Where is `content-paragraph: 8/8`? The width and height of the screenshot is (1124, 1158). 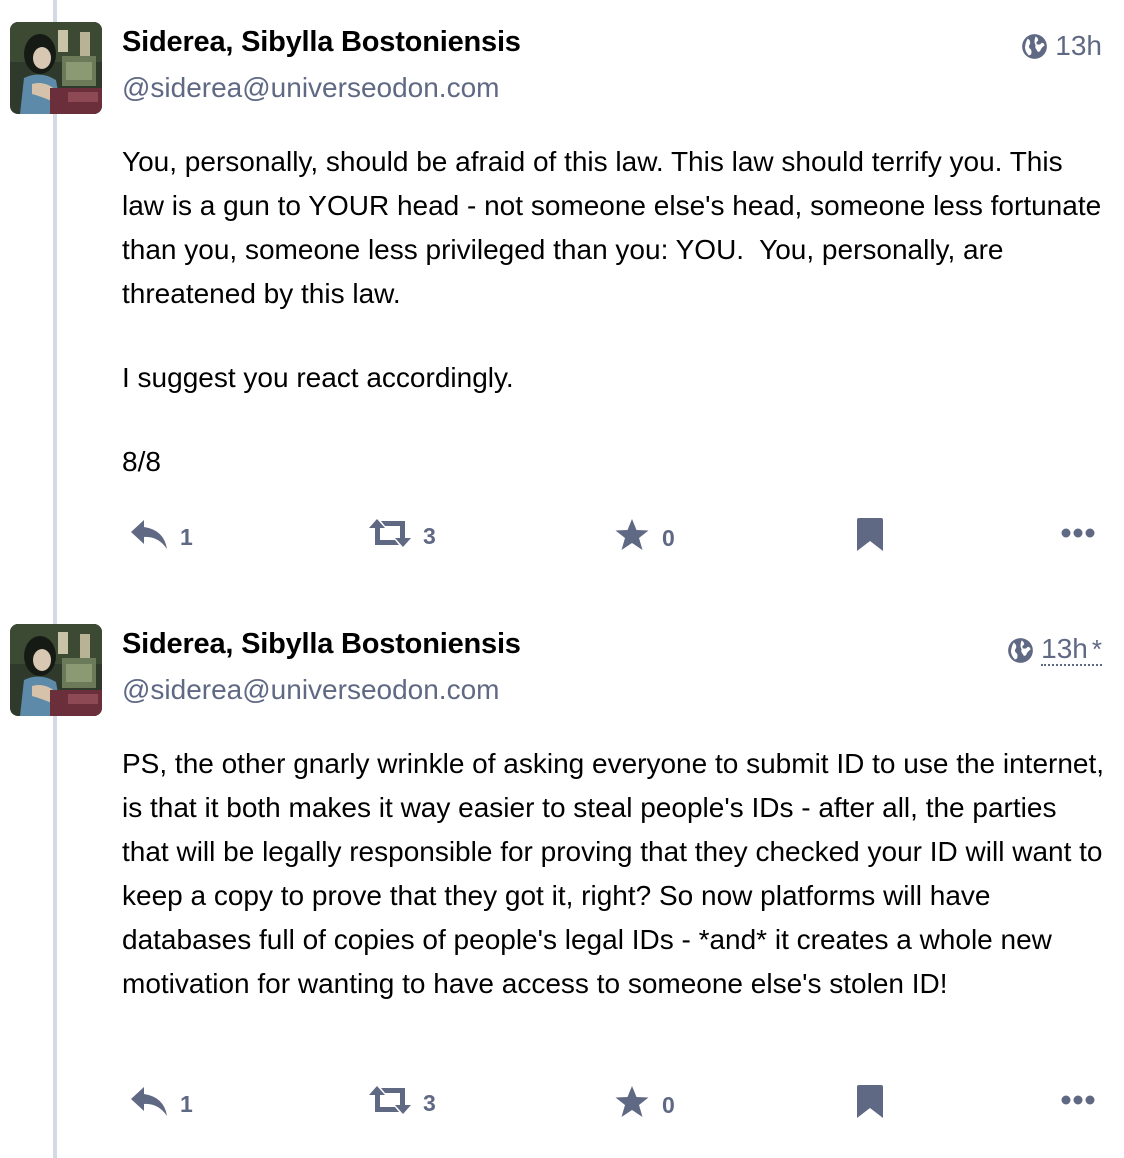
content-paragraph: 8/8 is located at coordinates (141, 461).